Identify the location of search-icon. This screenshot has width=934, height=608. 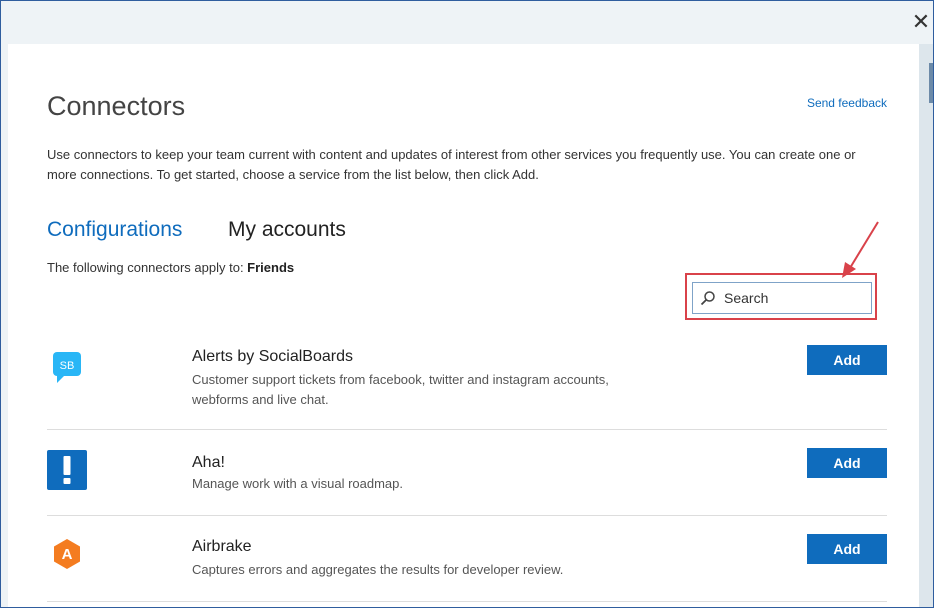
(707, 298).